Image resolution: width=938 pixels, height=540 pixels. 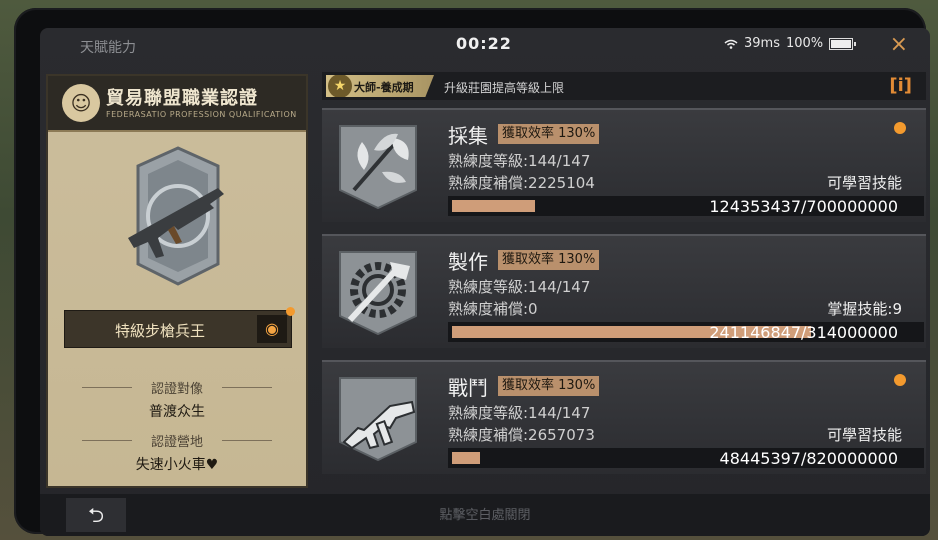 I want to click on proficiency-compensation: 熟練度補償:2657073, so click(x=521, y=435).